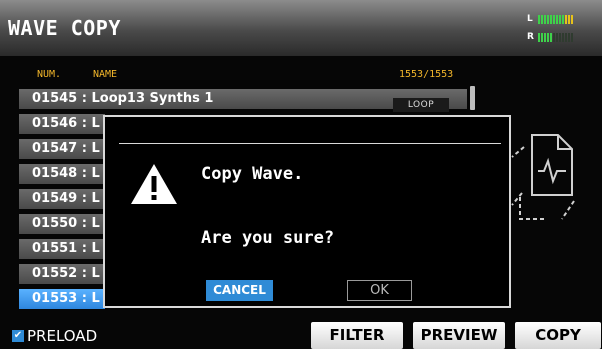 This screenshot has width=602, height=349. What do you see at coordinates (252, 174) in the screenshot?
I see `dialog-message-line1: Copy Wave.` at bounding box center [252, 174].